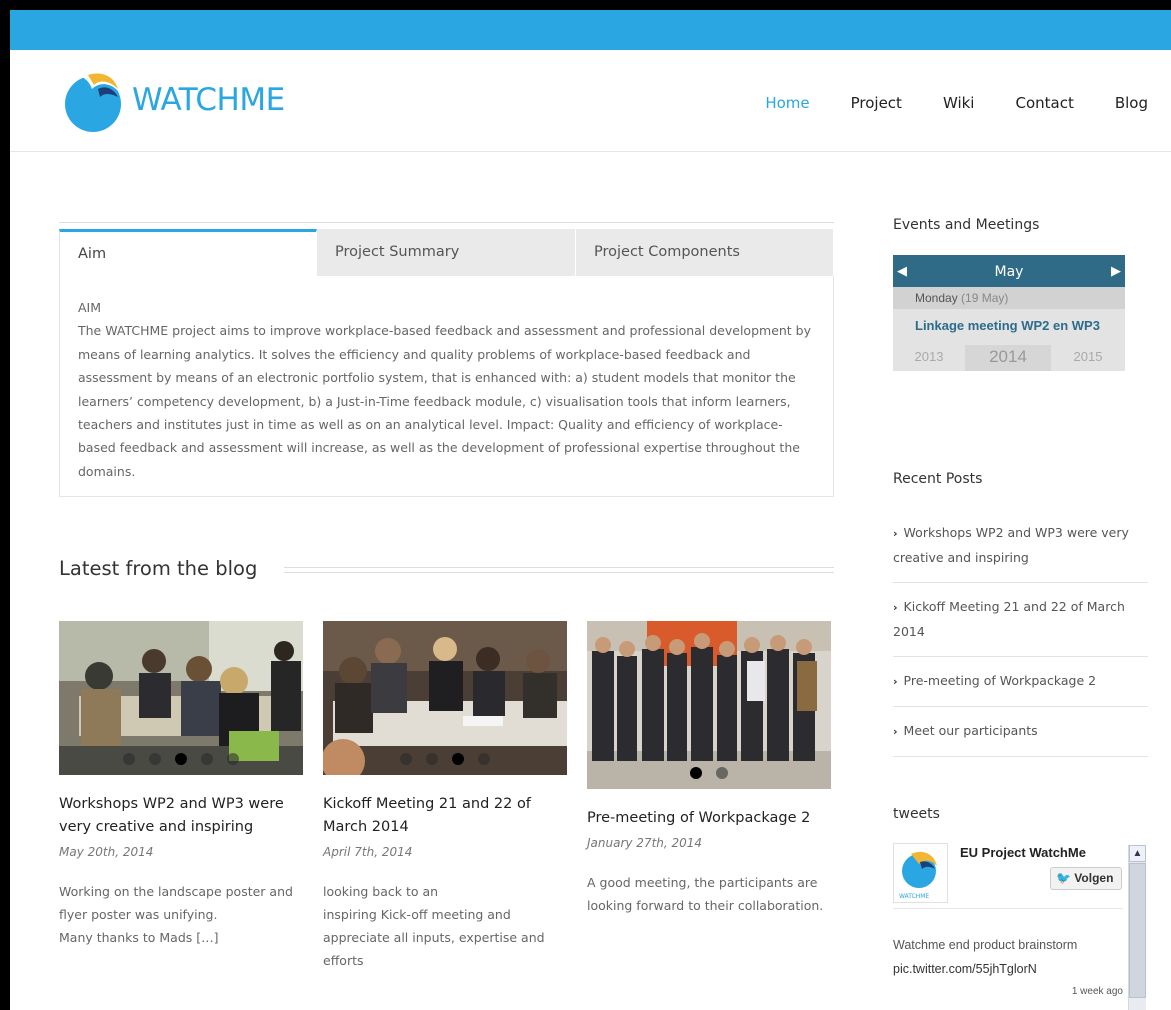 The width and height of the screenshot is (1171, 1010). Describe the element at coordinates (585, 5) in the screenshot. I see `window-frame-top` at that location.